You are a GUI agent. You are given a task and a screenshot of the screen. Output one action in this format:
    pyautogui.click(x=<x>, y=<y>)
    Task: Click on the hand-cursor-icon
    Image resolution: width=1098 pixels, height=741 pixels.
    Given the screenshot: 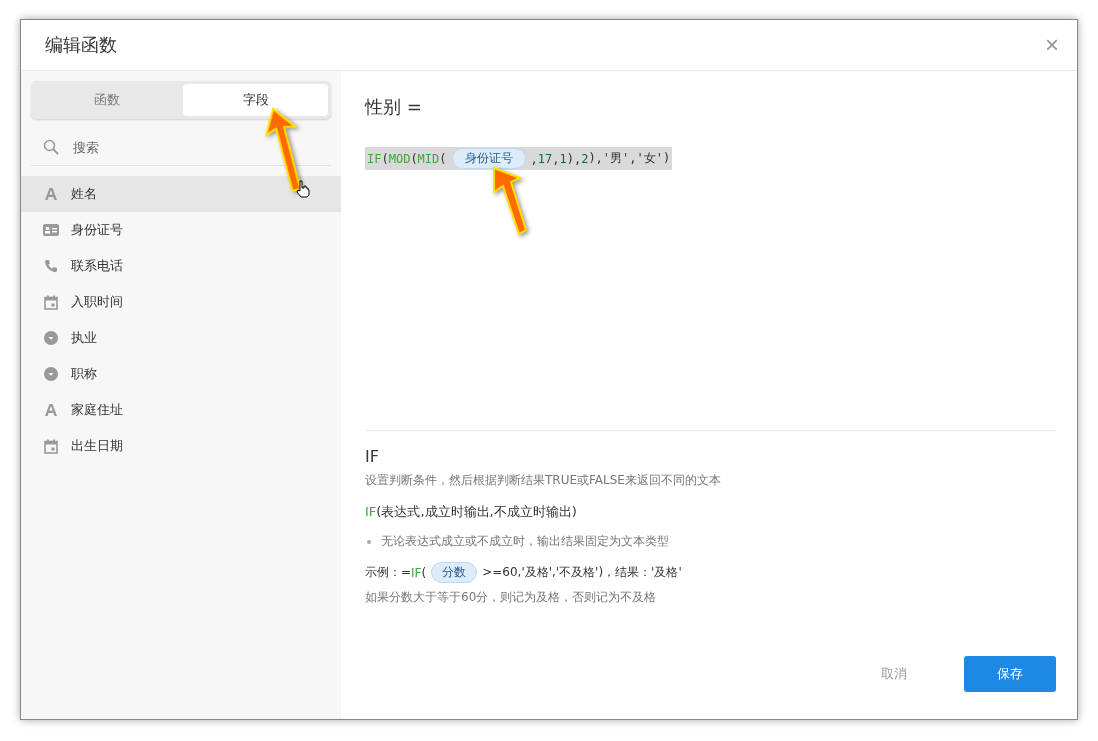 What is the action you would take?
    pyautogui.click(x=303, y=189)
    